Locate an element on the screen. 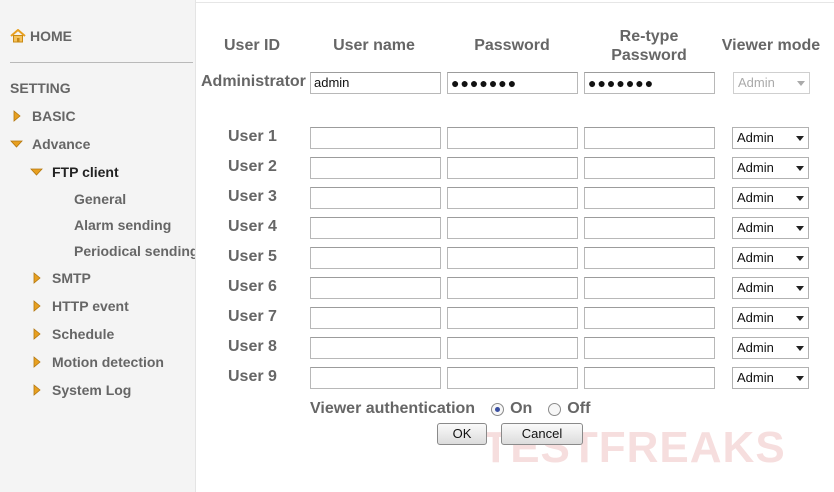 This screenshot has width=834, height=492. user-4-username-field is located at coordinates (375, 228).